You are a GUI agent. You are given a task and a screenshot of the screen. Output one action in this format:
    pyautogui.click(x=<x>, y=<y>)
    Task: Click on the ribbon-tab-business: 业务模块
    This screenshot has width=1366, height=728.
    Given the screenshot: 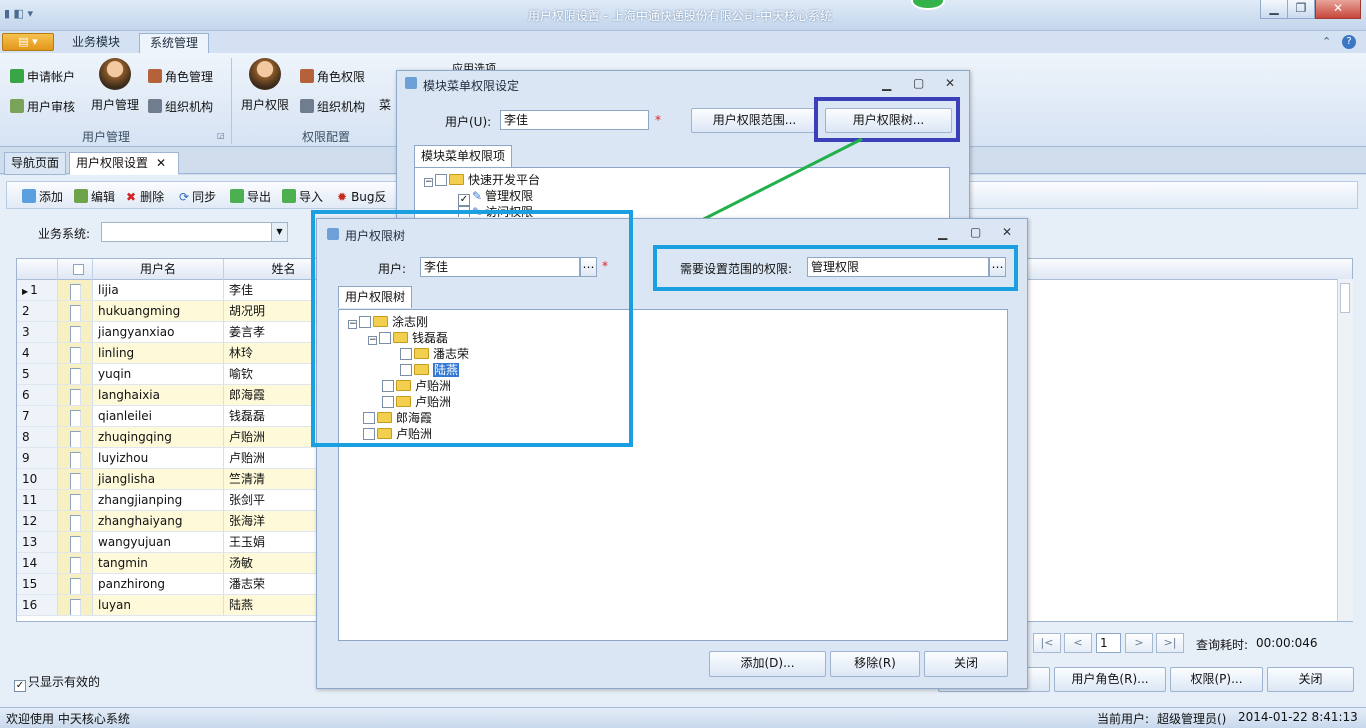 What is the action you would take?
    pyautogui.click(x=96, y=43)
    